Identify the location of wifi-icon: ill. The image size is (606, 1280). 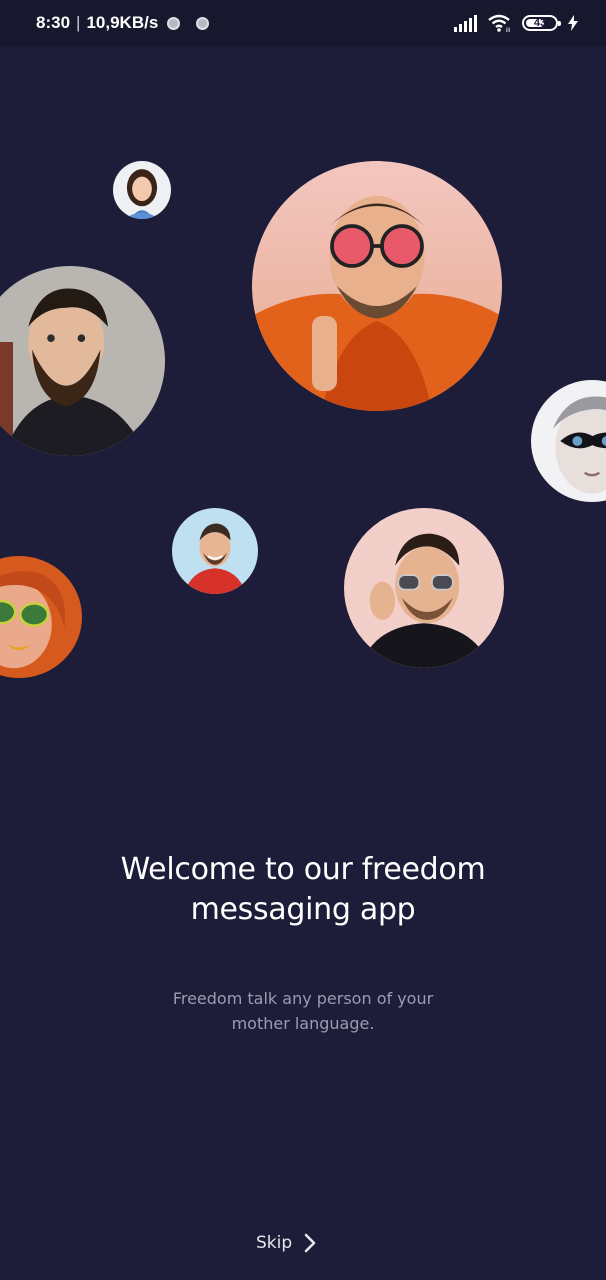
(499, 23).